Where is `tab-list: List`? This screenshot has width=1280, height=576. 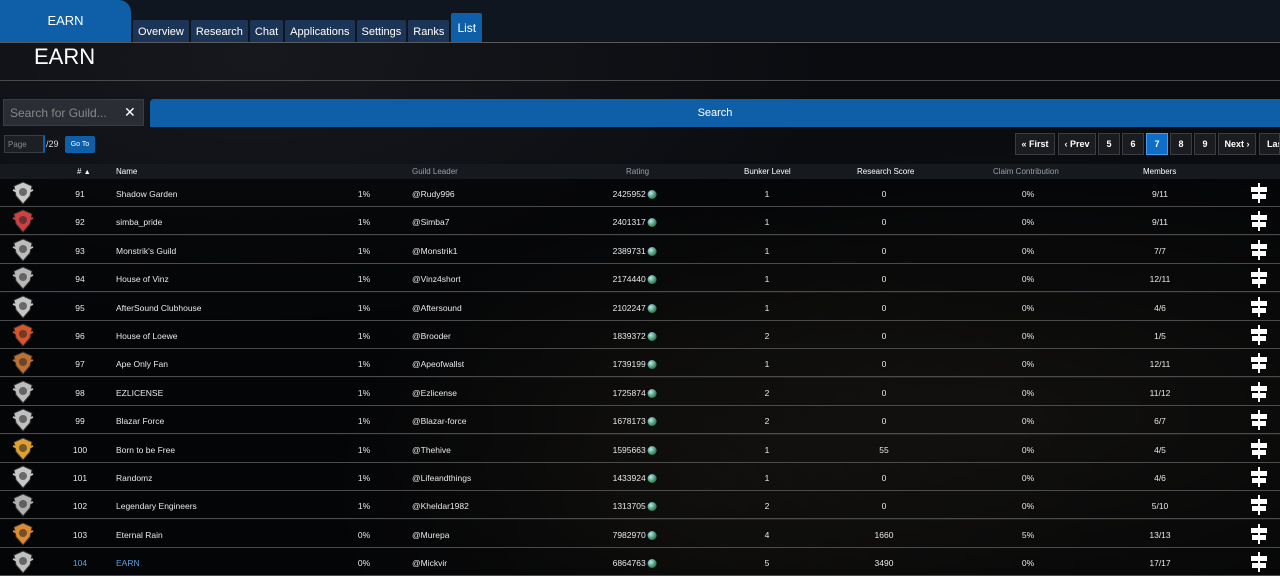 tab-list: List is located at coordinates (467, 28).